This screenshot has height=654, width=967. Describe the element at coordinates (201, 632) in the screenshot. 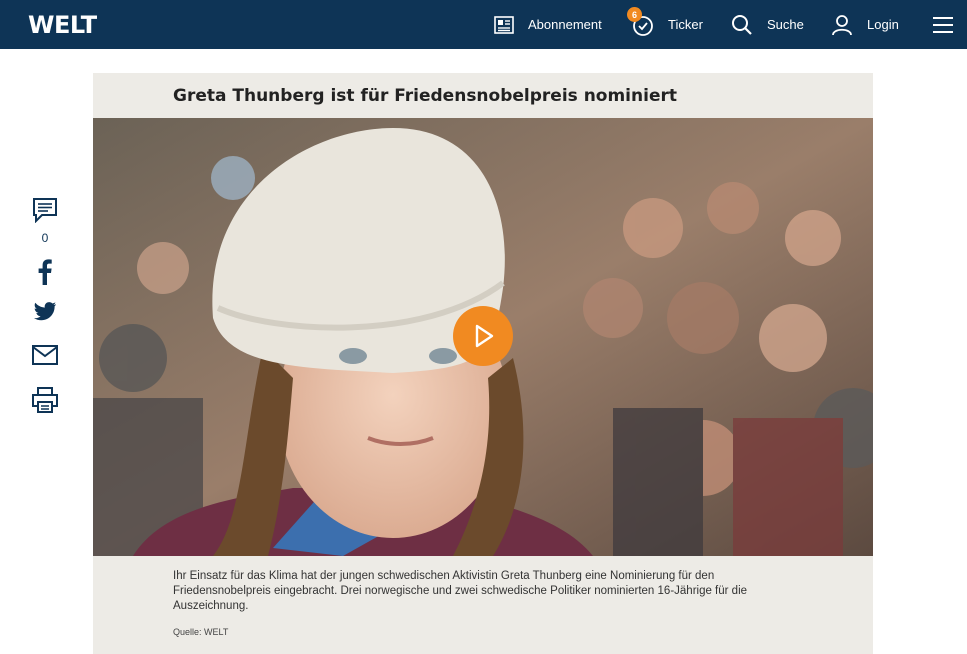

I see `video-source: Quelle: WELT` at that location.